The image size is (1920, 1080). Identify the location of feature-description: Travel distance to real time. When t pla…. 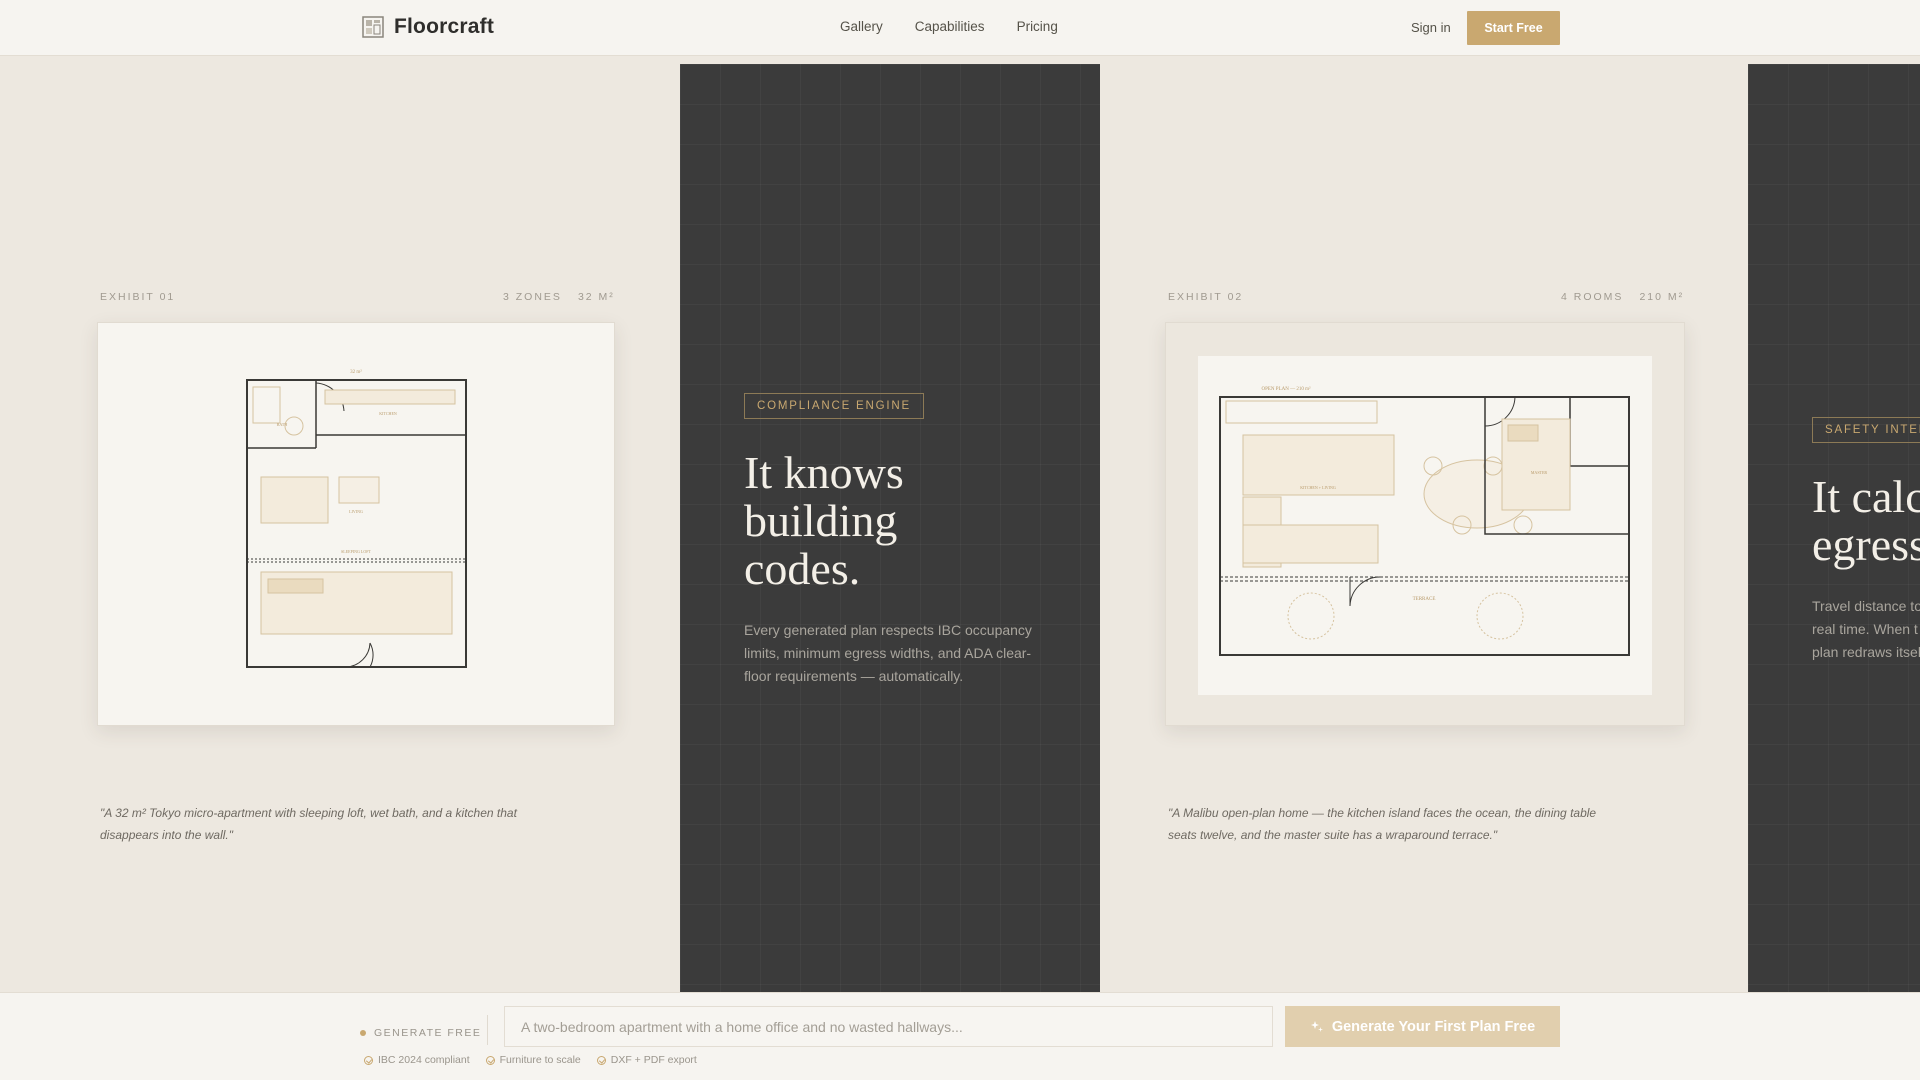
(1866, 629).